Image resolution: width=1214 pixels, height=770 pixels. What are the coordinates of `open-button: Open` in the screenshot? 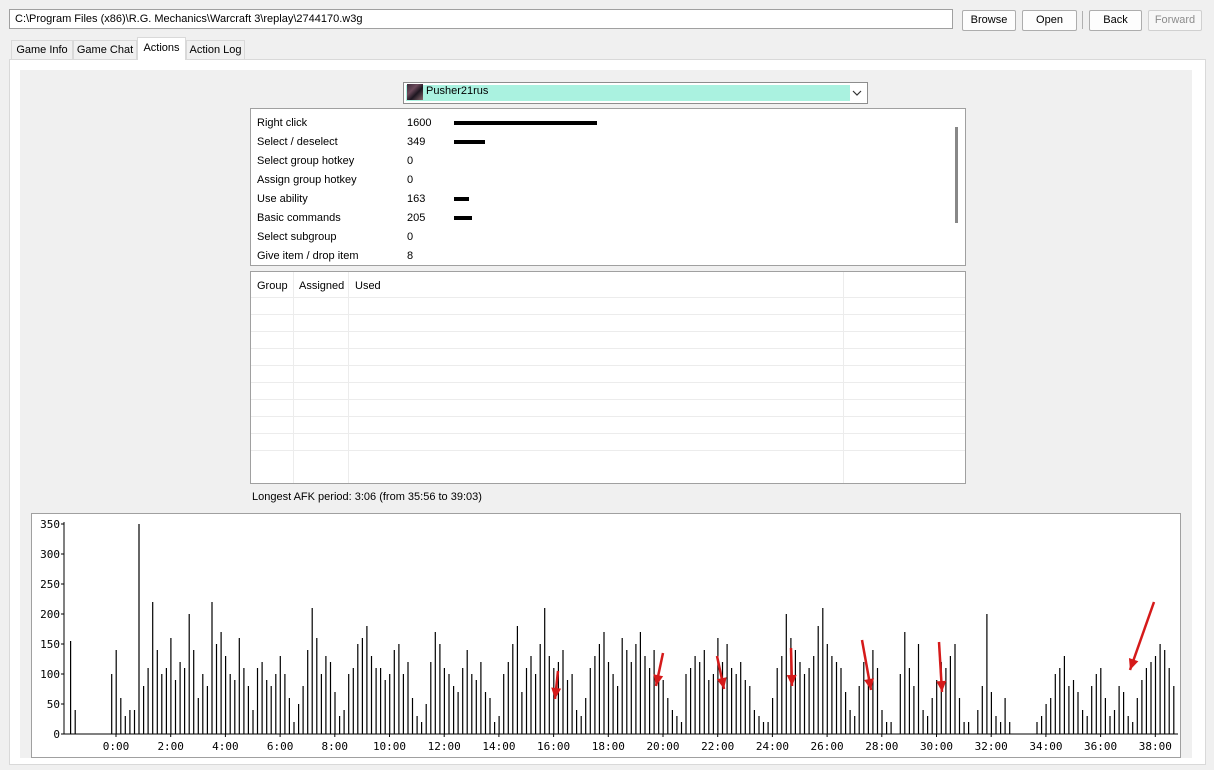 It's located at (1049, 20).